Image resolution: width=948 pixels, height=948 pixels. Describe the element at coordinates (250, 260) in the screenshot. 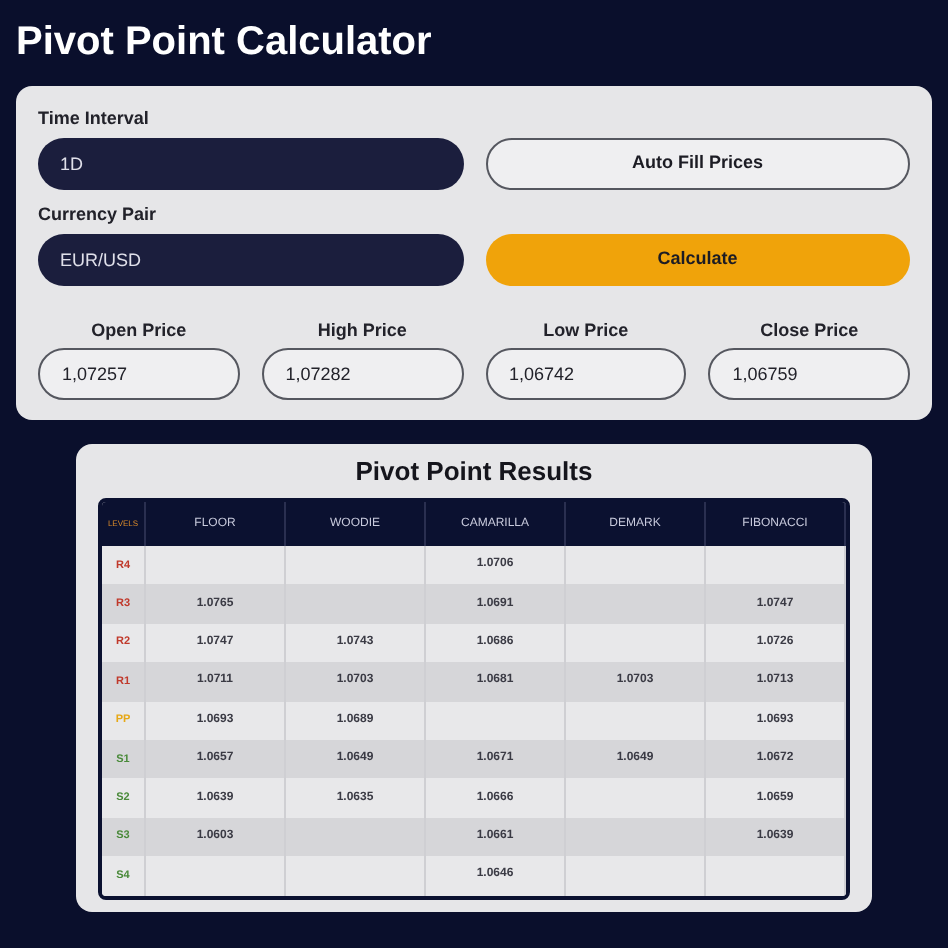

I see `select-field: EUR/USD` at that location.